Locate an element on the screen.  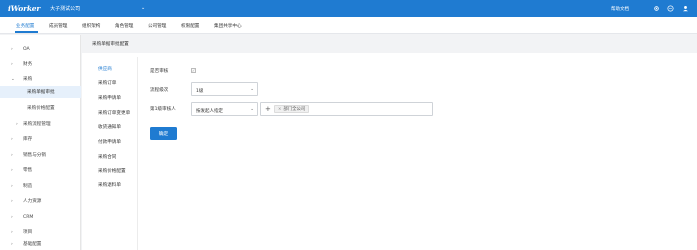
sidebar-item-label: 销售与分销 is located at coordinates (34, 155).